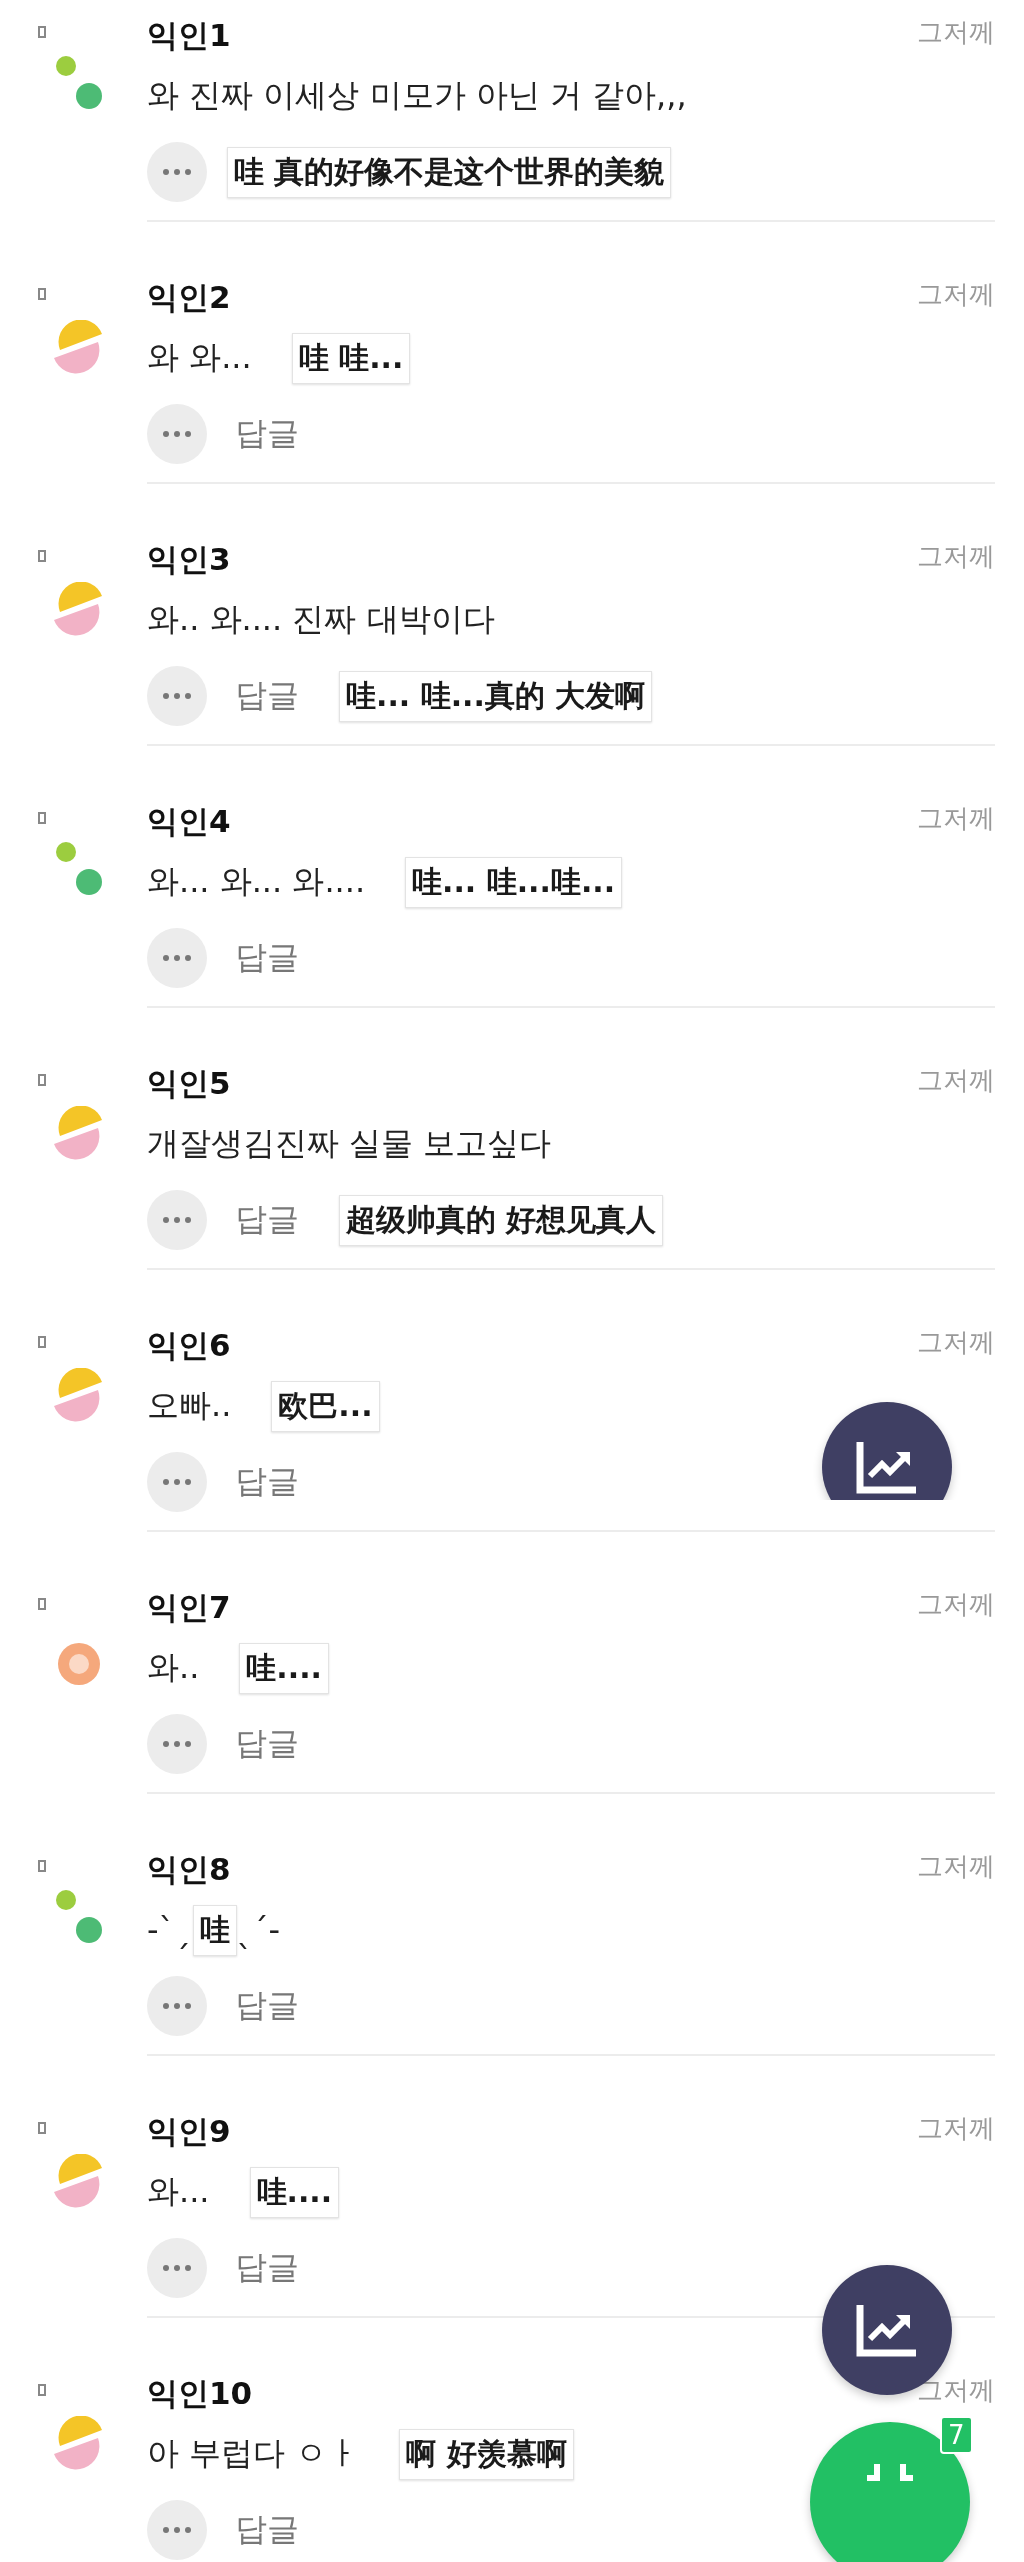 This screenshot has width=1024, height=2562. I want to click on user-name: 익인6, so click(189, 1345).